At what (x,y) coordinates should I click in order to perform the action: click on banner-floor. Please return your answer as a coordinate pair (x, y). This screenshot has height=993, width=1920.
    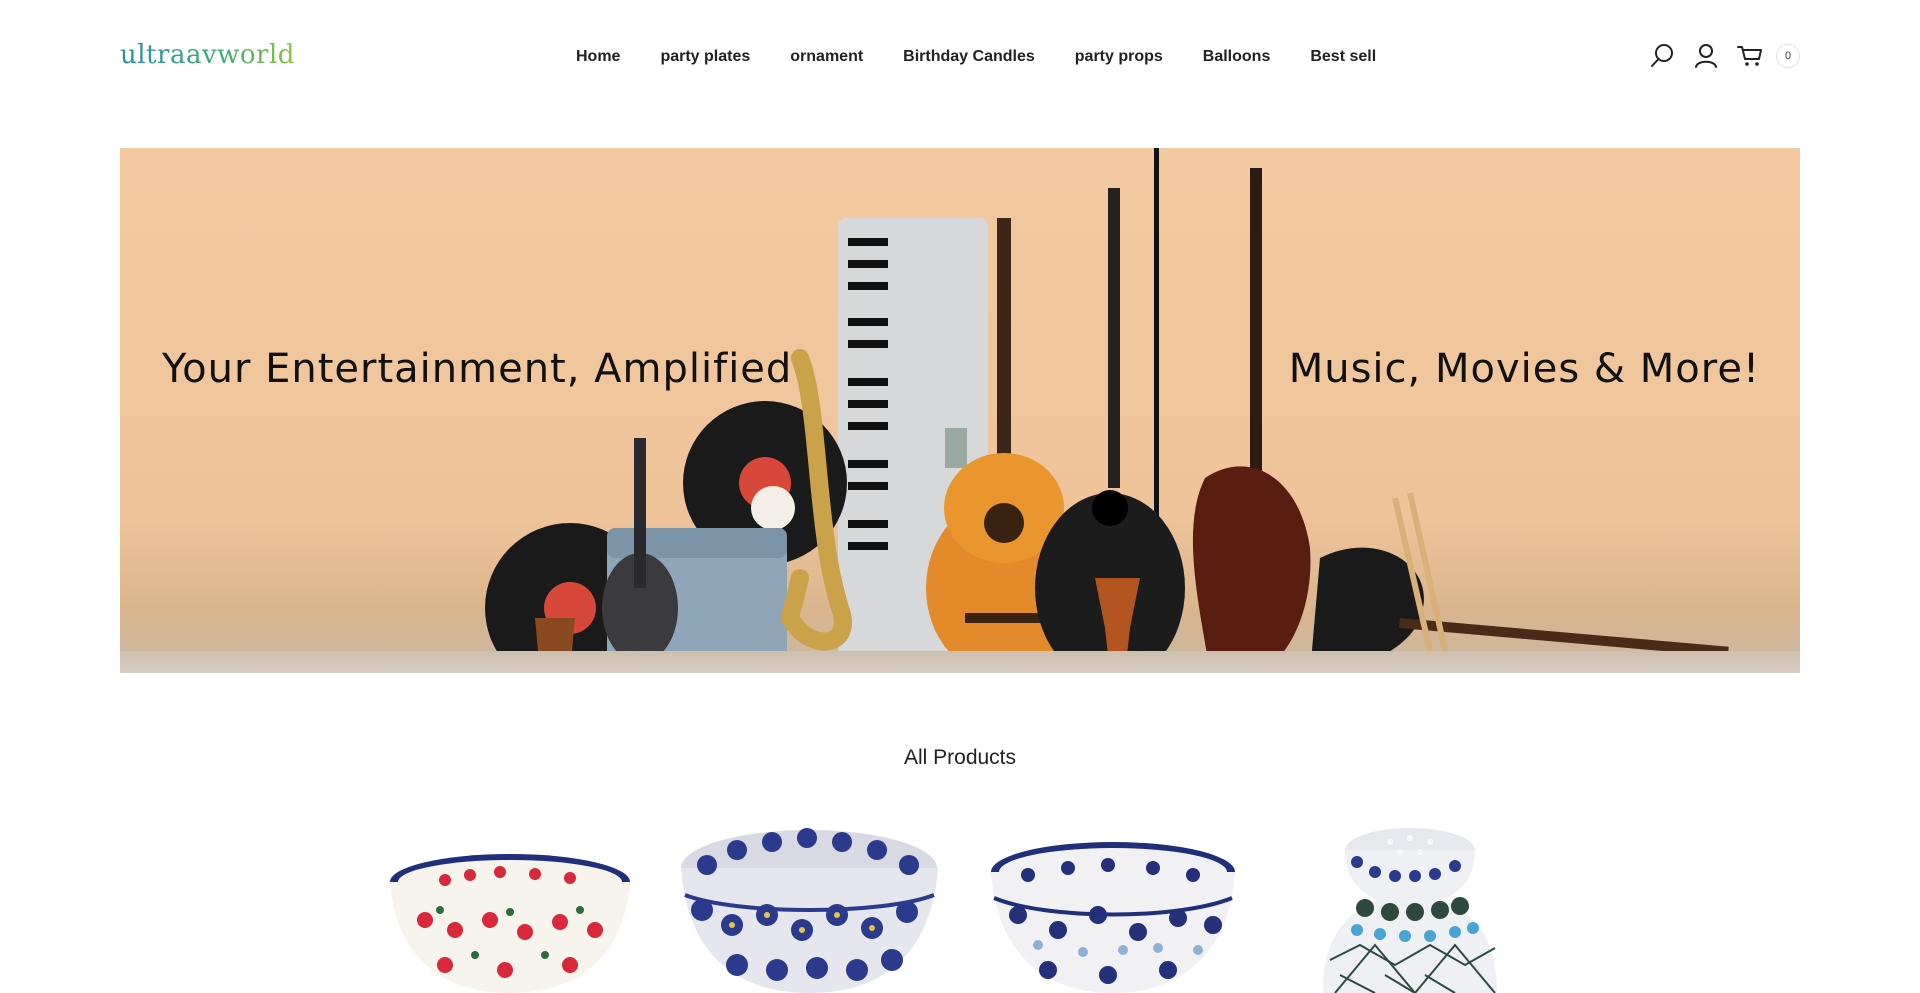
    Looking at the image, I should click on (960, 662).